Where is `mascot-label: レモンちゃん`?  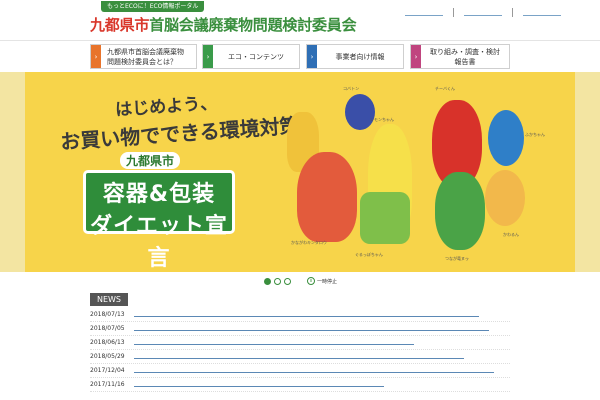
mascot-label: レモンちゃん is located at coordinates (382, 119).